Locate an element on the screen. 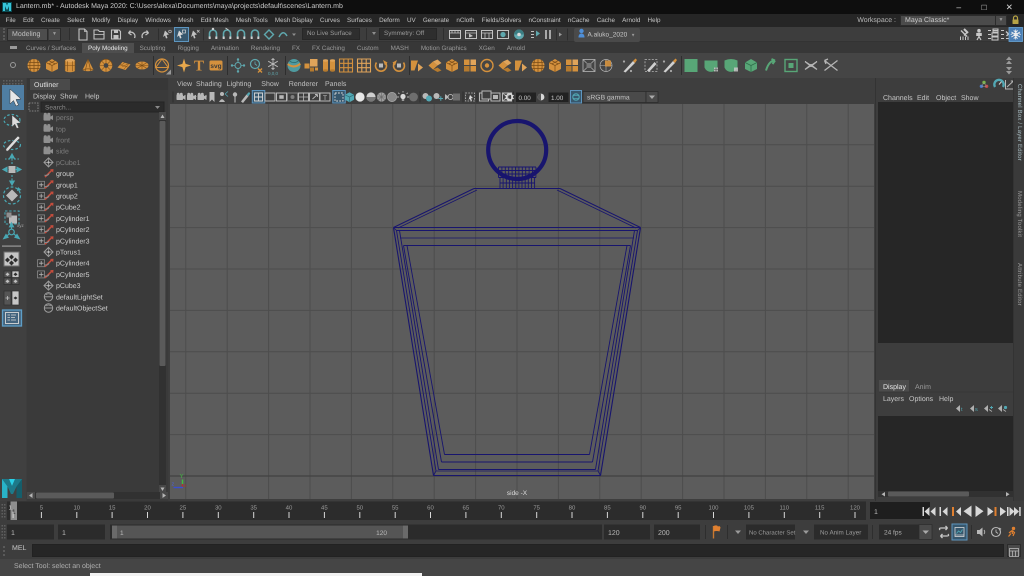 The image size is (1024, 576). svg-text: pCylinder3 is located at coordinates (73, 241).